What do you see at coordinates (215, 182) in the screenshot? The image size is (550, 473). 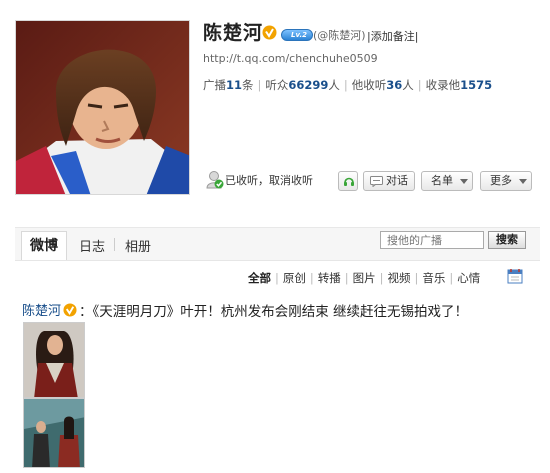 I see `person-followed-icon` at bounding box center [215, 182].